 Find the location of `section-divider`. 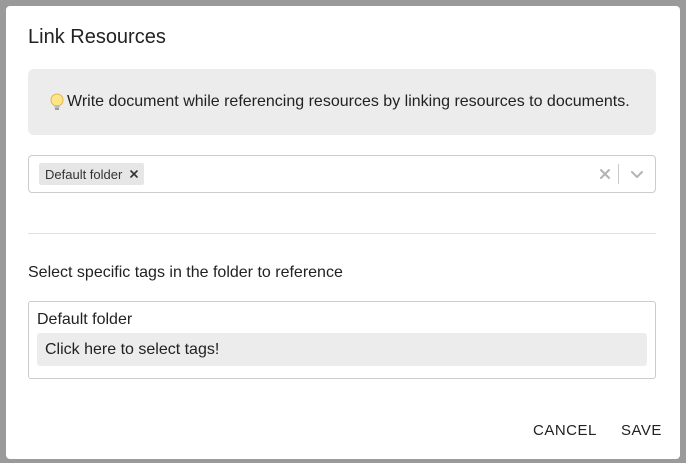

section-divider is located at coordinates (342, 233).